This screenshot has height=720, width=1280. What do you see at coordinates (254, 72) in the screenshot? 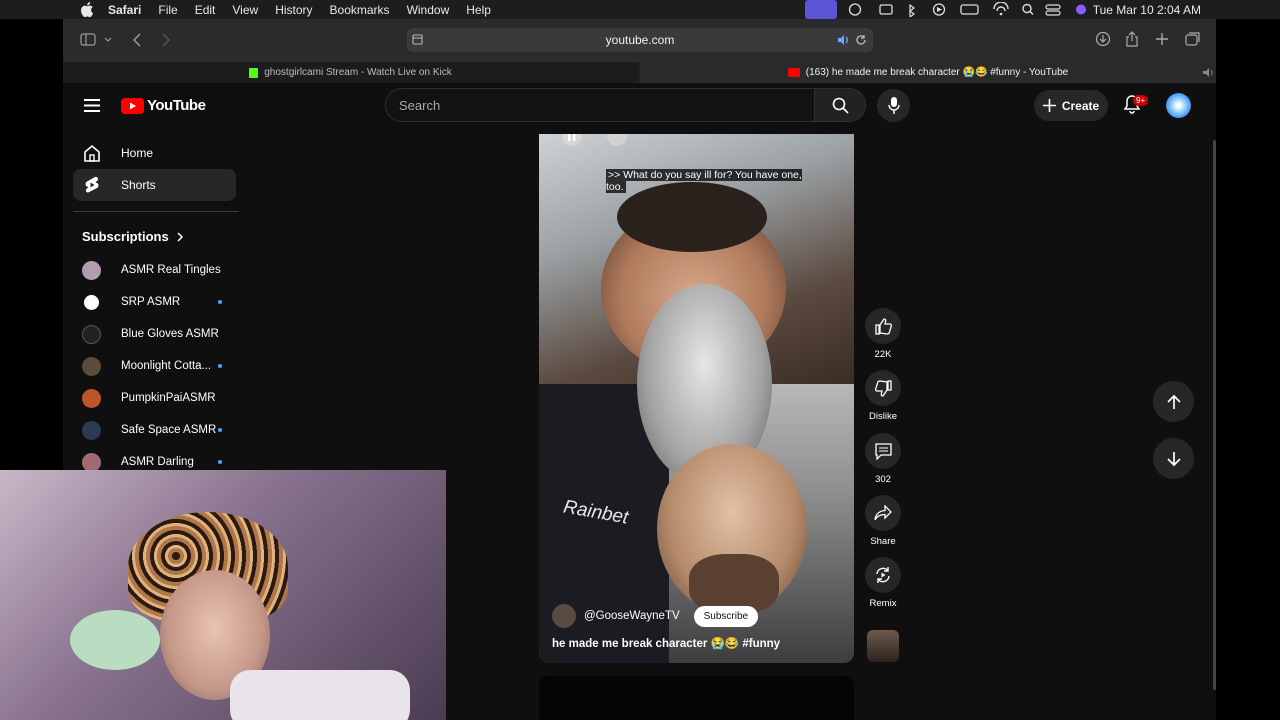
I see `kick-icon` at bounding box center [254, 72].